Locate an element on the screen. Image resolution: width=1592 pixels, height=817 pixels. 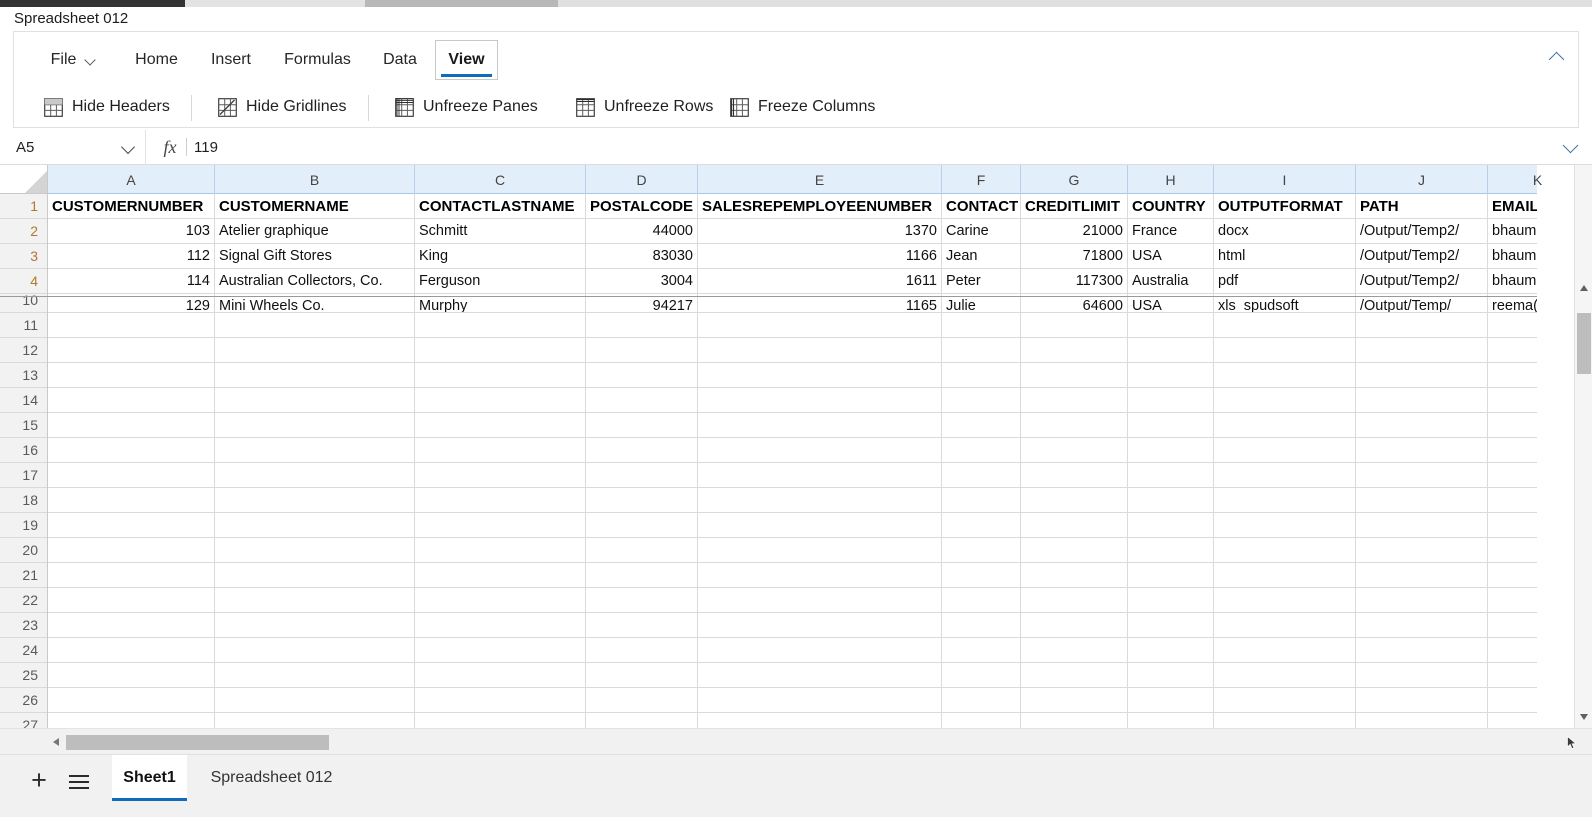
cell-I2: docx is located at coordinates (1285, 231).